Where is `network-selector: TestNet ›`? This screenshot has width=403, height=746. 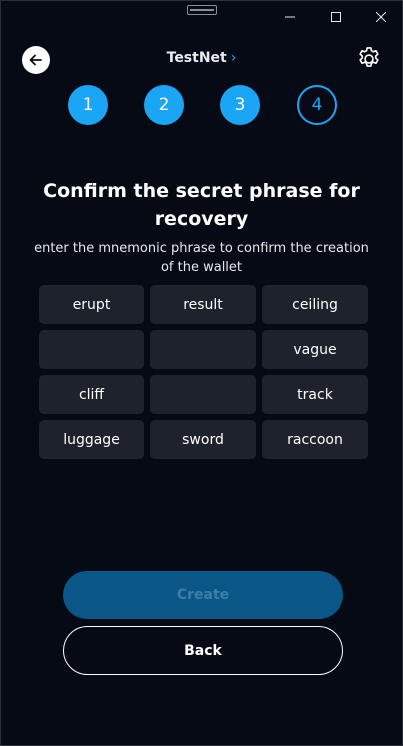
network-selector: TestNet › is located at coordinates (201, 58).